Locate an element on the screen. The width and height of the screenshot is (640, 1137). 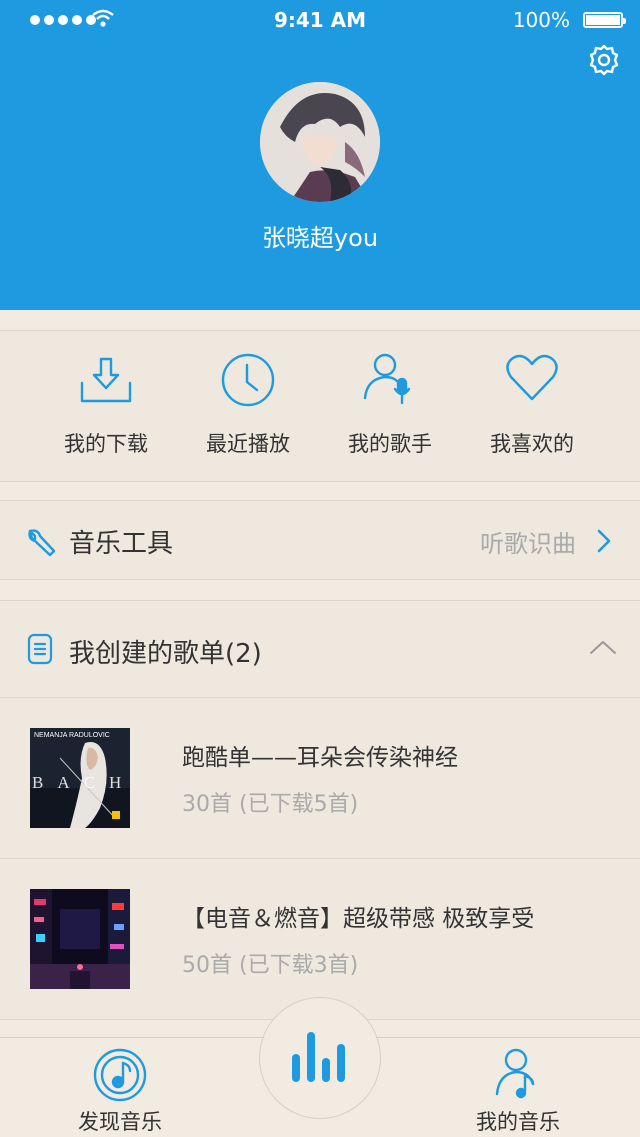
chevron-up-icon is located at coordinates (603, 647).